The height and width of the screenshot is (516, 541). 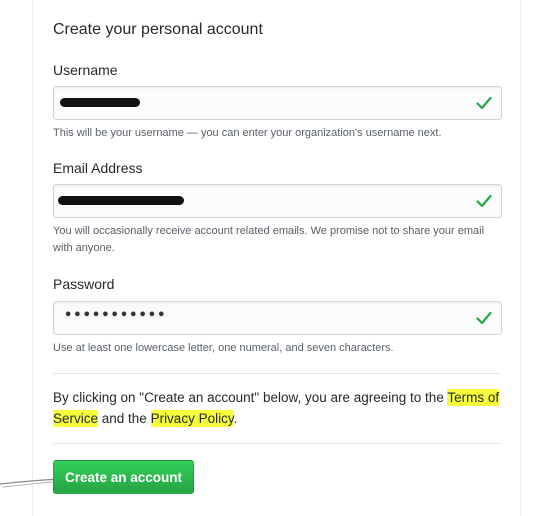 What do you see at coordinates (277, 318) in the screenshot?
I see `password-input: •••••••••••` at bounding box center [277, 318].